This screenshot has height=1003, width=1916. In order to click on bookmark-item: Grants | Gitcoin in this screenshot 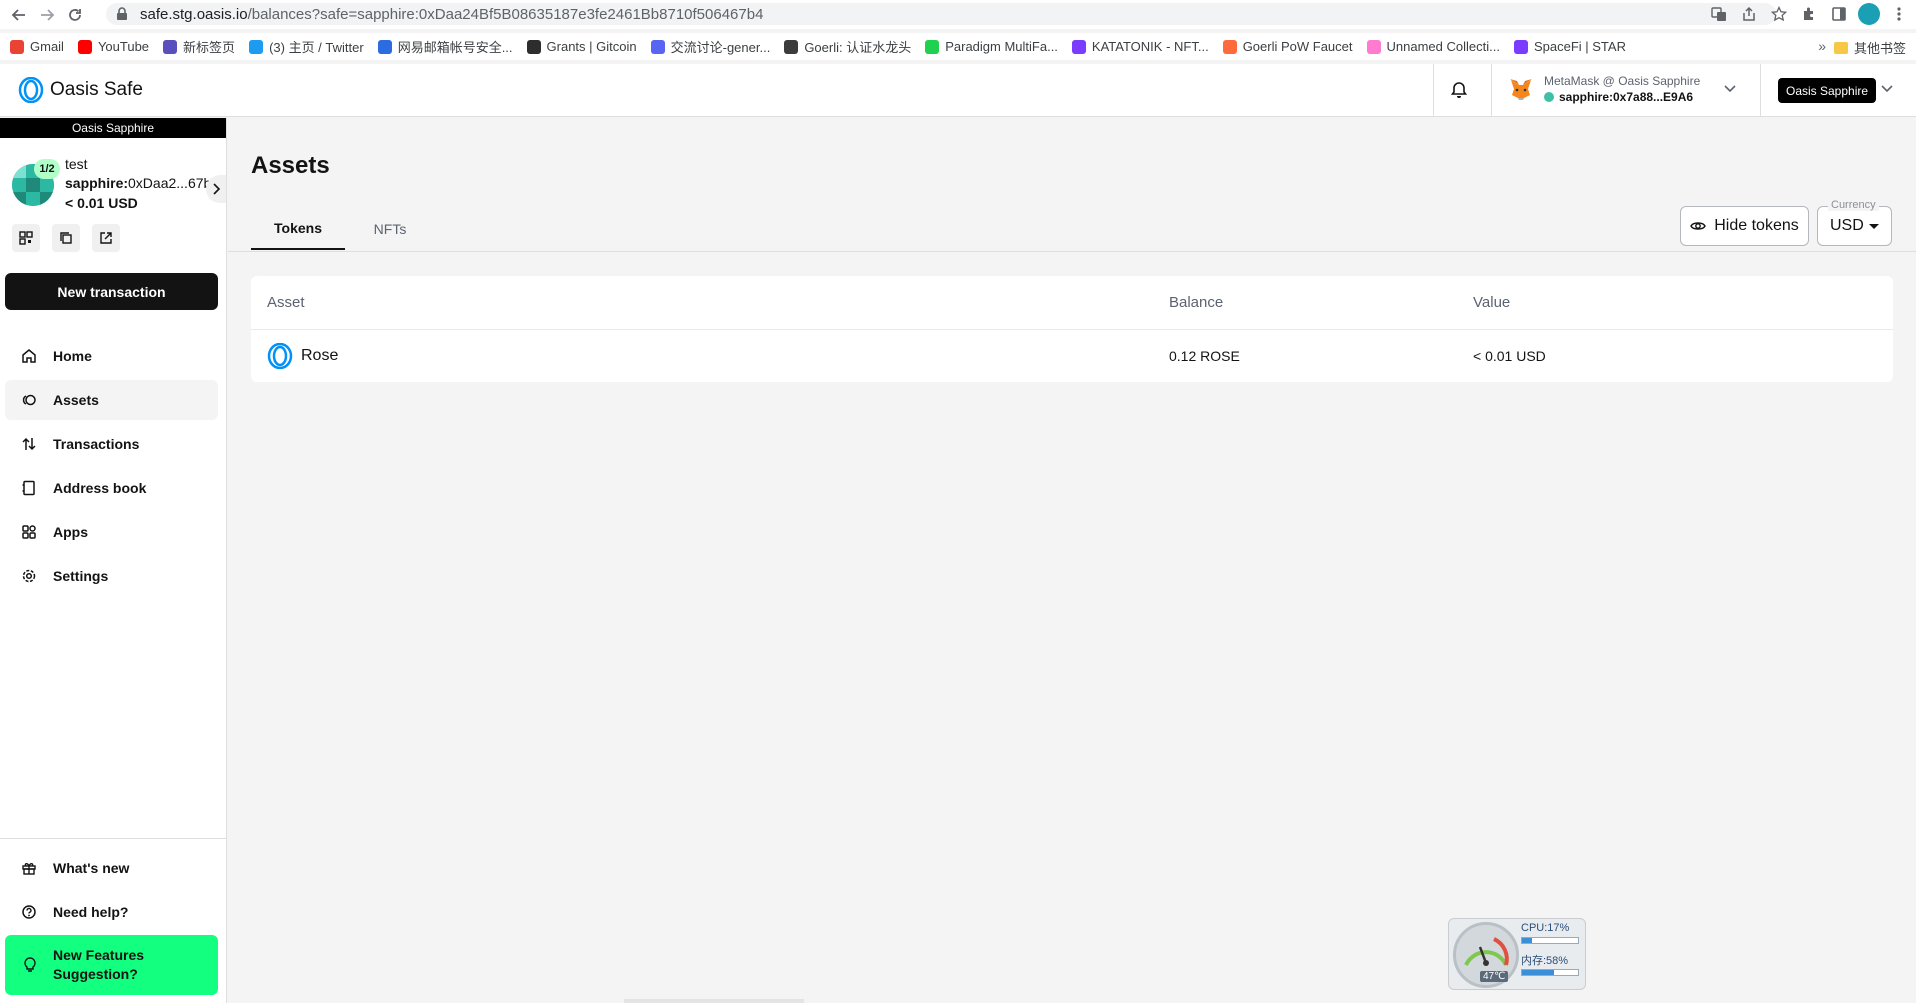, I will do `click(581, 46)`.